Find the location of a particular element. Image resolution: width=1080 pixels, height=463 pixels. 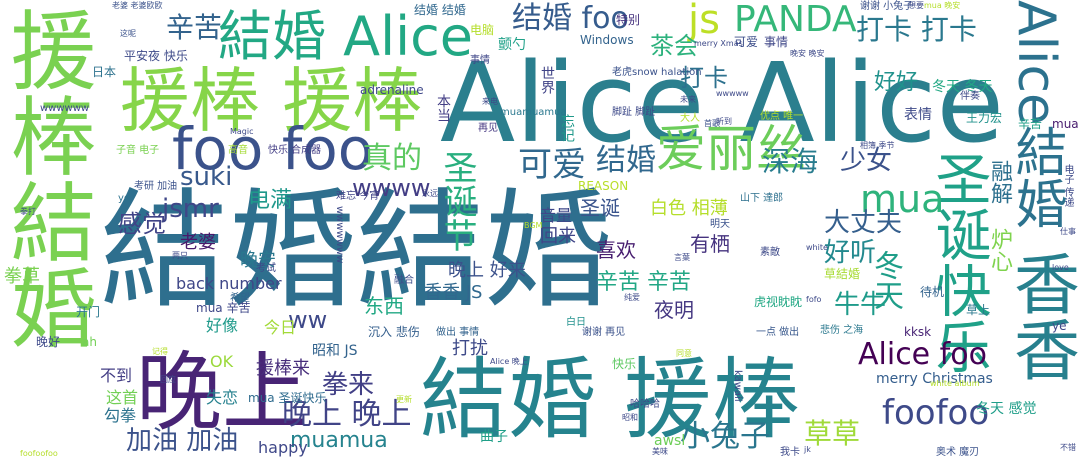

word-aoshu-moren: 奥术 魔刃 is located at coordinates (958, 452).